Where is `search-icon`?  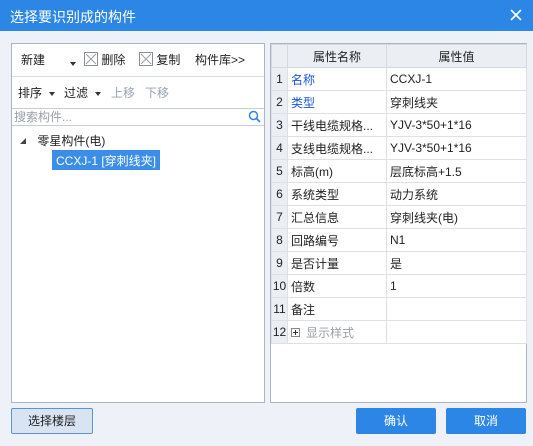
search-icon is located at coordinates (254, 118).